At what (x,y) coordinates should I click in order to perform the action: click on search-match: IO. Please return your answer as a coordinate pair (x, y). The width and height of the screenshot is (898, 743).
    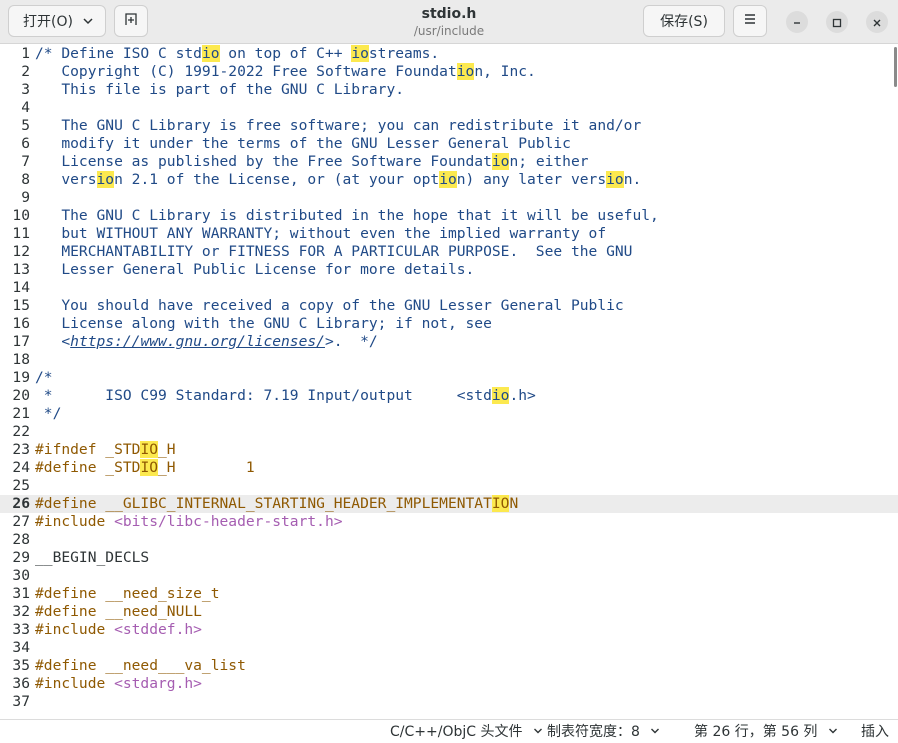
    Looking at the image, I should click on (149, 449).